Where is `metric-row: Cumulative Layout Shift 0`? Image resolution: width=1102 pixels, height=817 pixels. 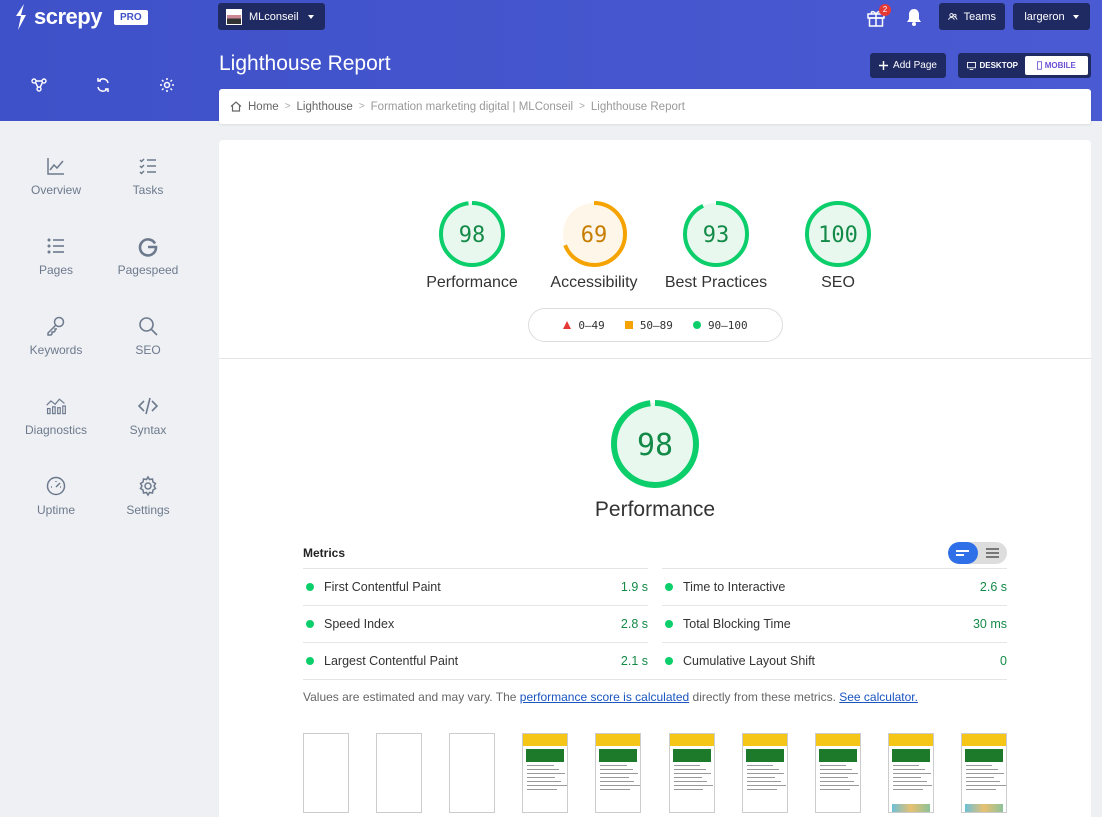
metric-row: Cumulative Layout Shift 0 is located at coordinates (834, 660).